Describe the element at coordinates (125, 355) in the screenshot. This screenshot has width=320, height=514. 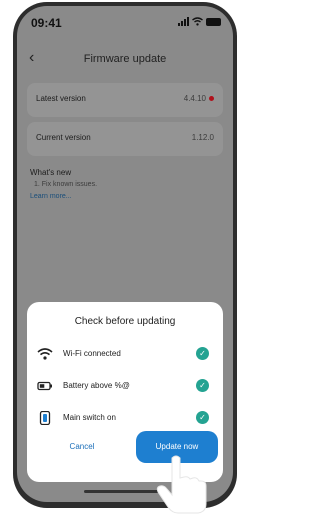
I see `check-row-wifi: Wi-Fi connected ✓` at that location.